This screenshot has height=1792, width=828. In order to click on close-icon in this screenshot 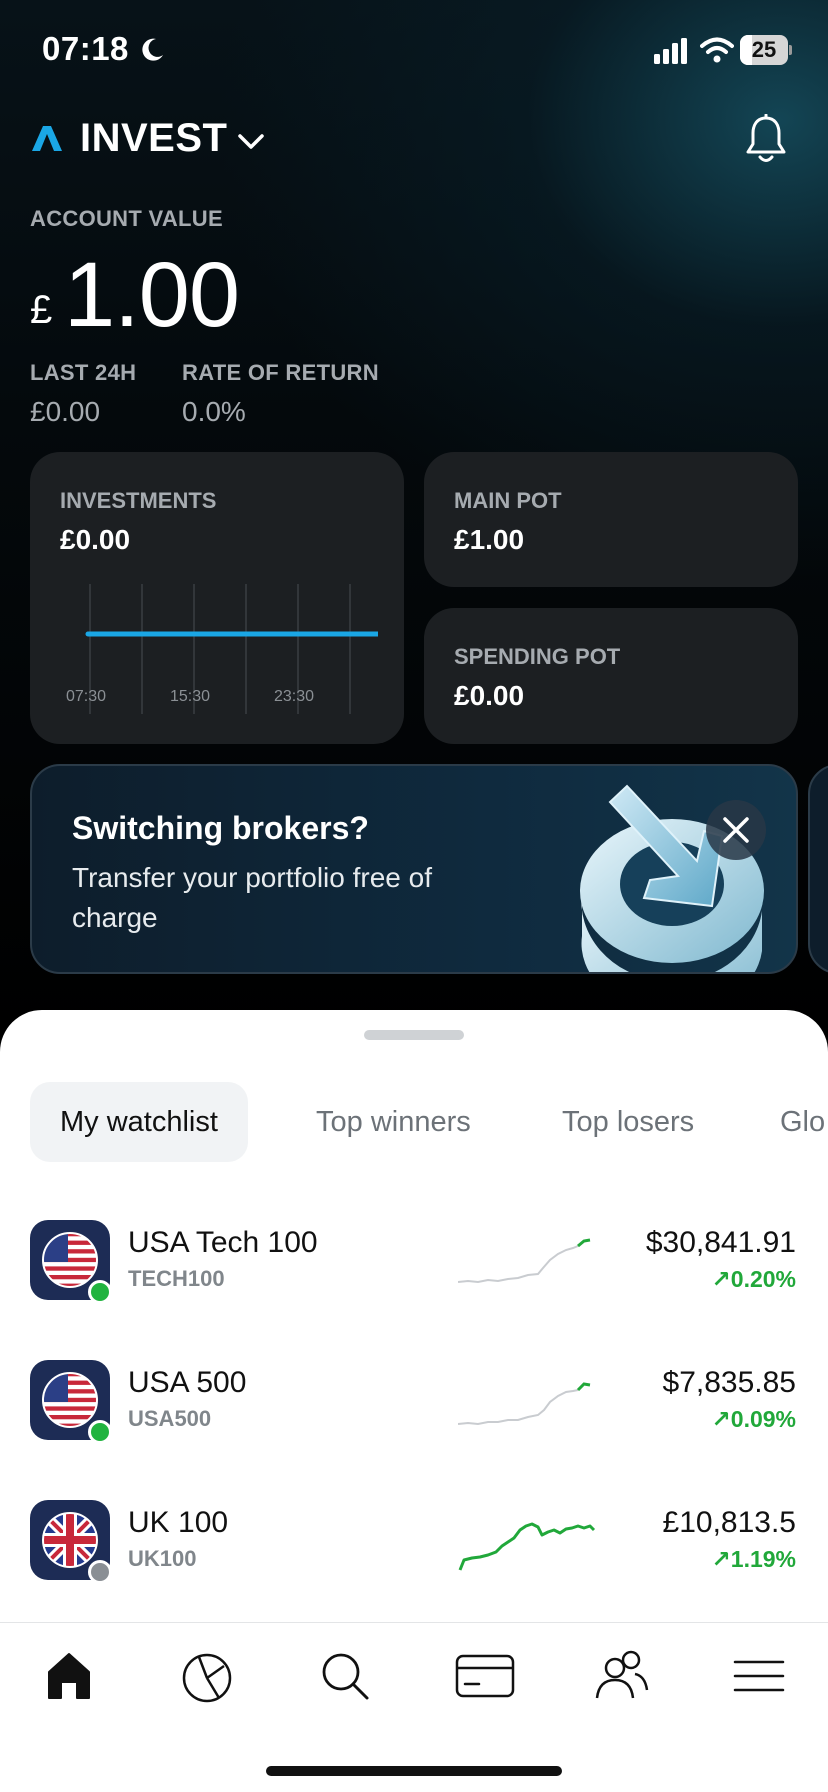, I will do `click(736, 830)`.